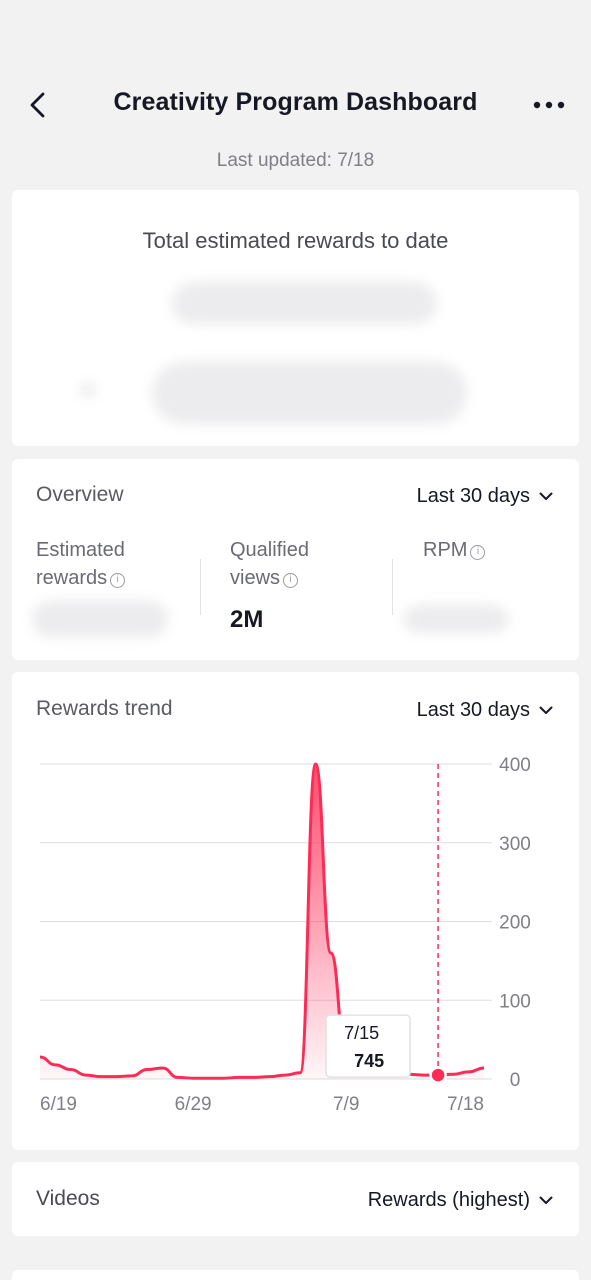 The image size is (591, 1280). Describe the element at coordinates (448, 1200) in the screenshot. I see `videos-sort-label: Rewards (highest)` at that location.